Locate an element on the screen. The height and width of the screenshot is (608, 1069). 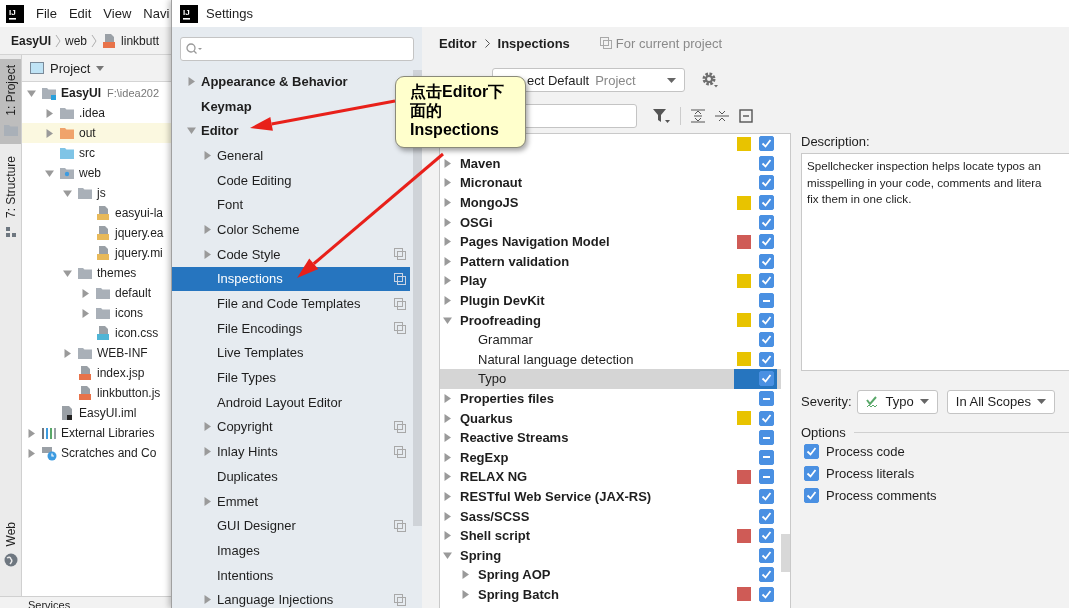
inspection-name: Proofreading is located at coordinates (500, 320).